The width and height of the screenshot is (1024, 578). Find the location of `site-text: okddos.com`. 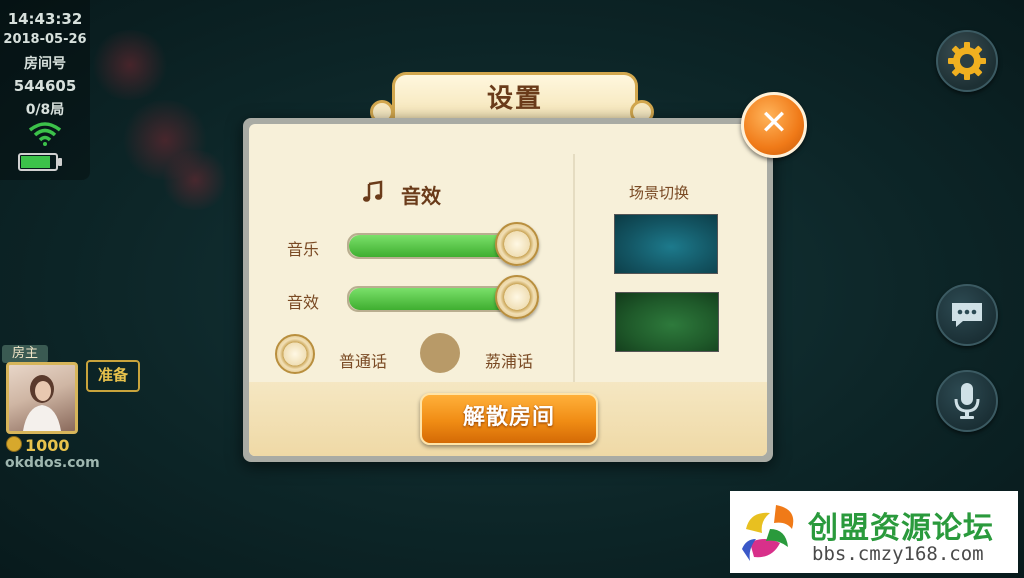

site-text: okddos.com is located at coordinates (52, 463).